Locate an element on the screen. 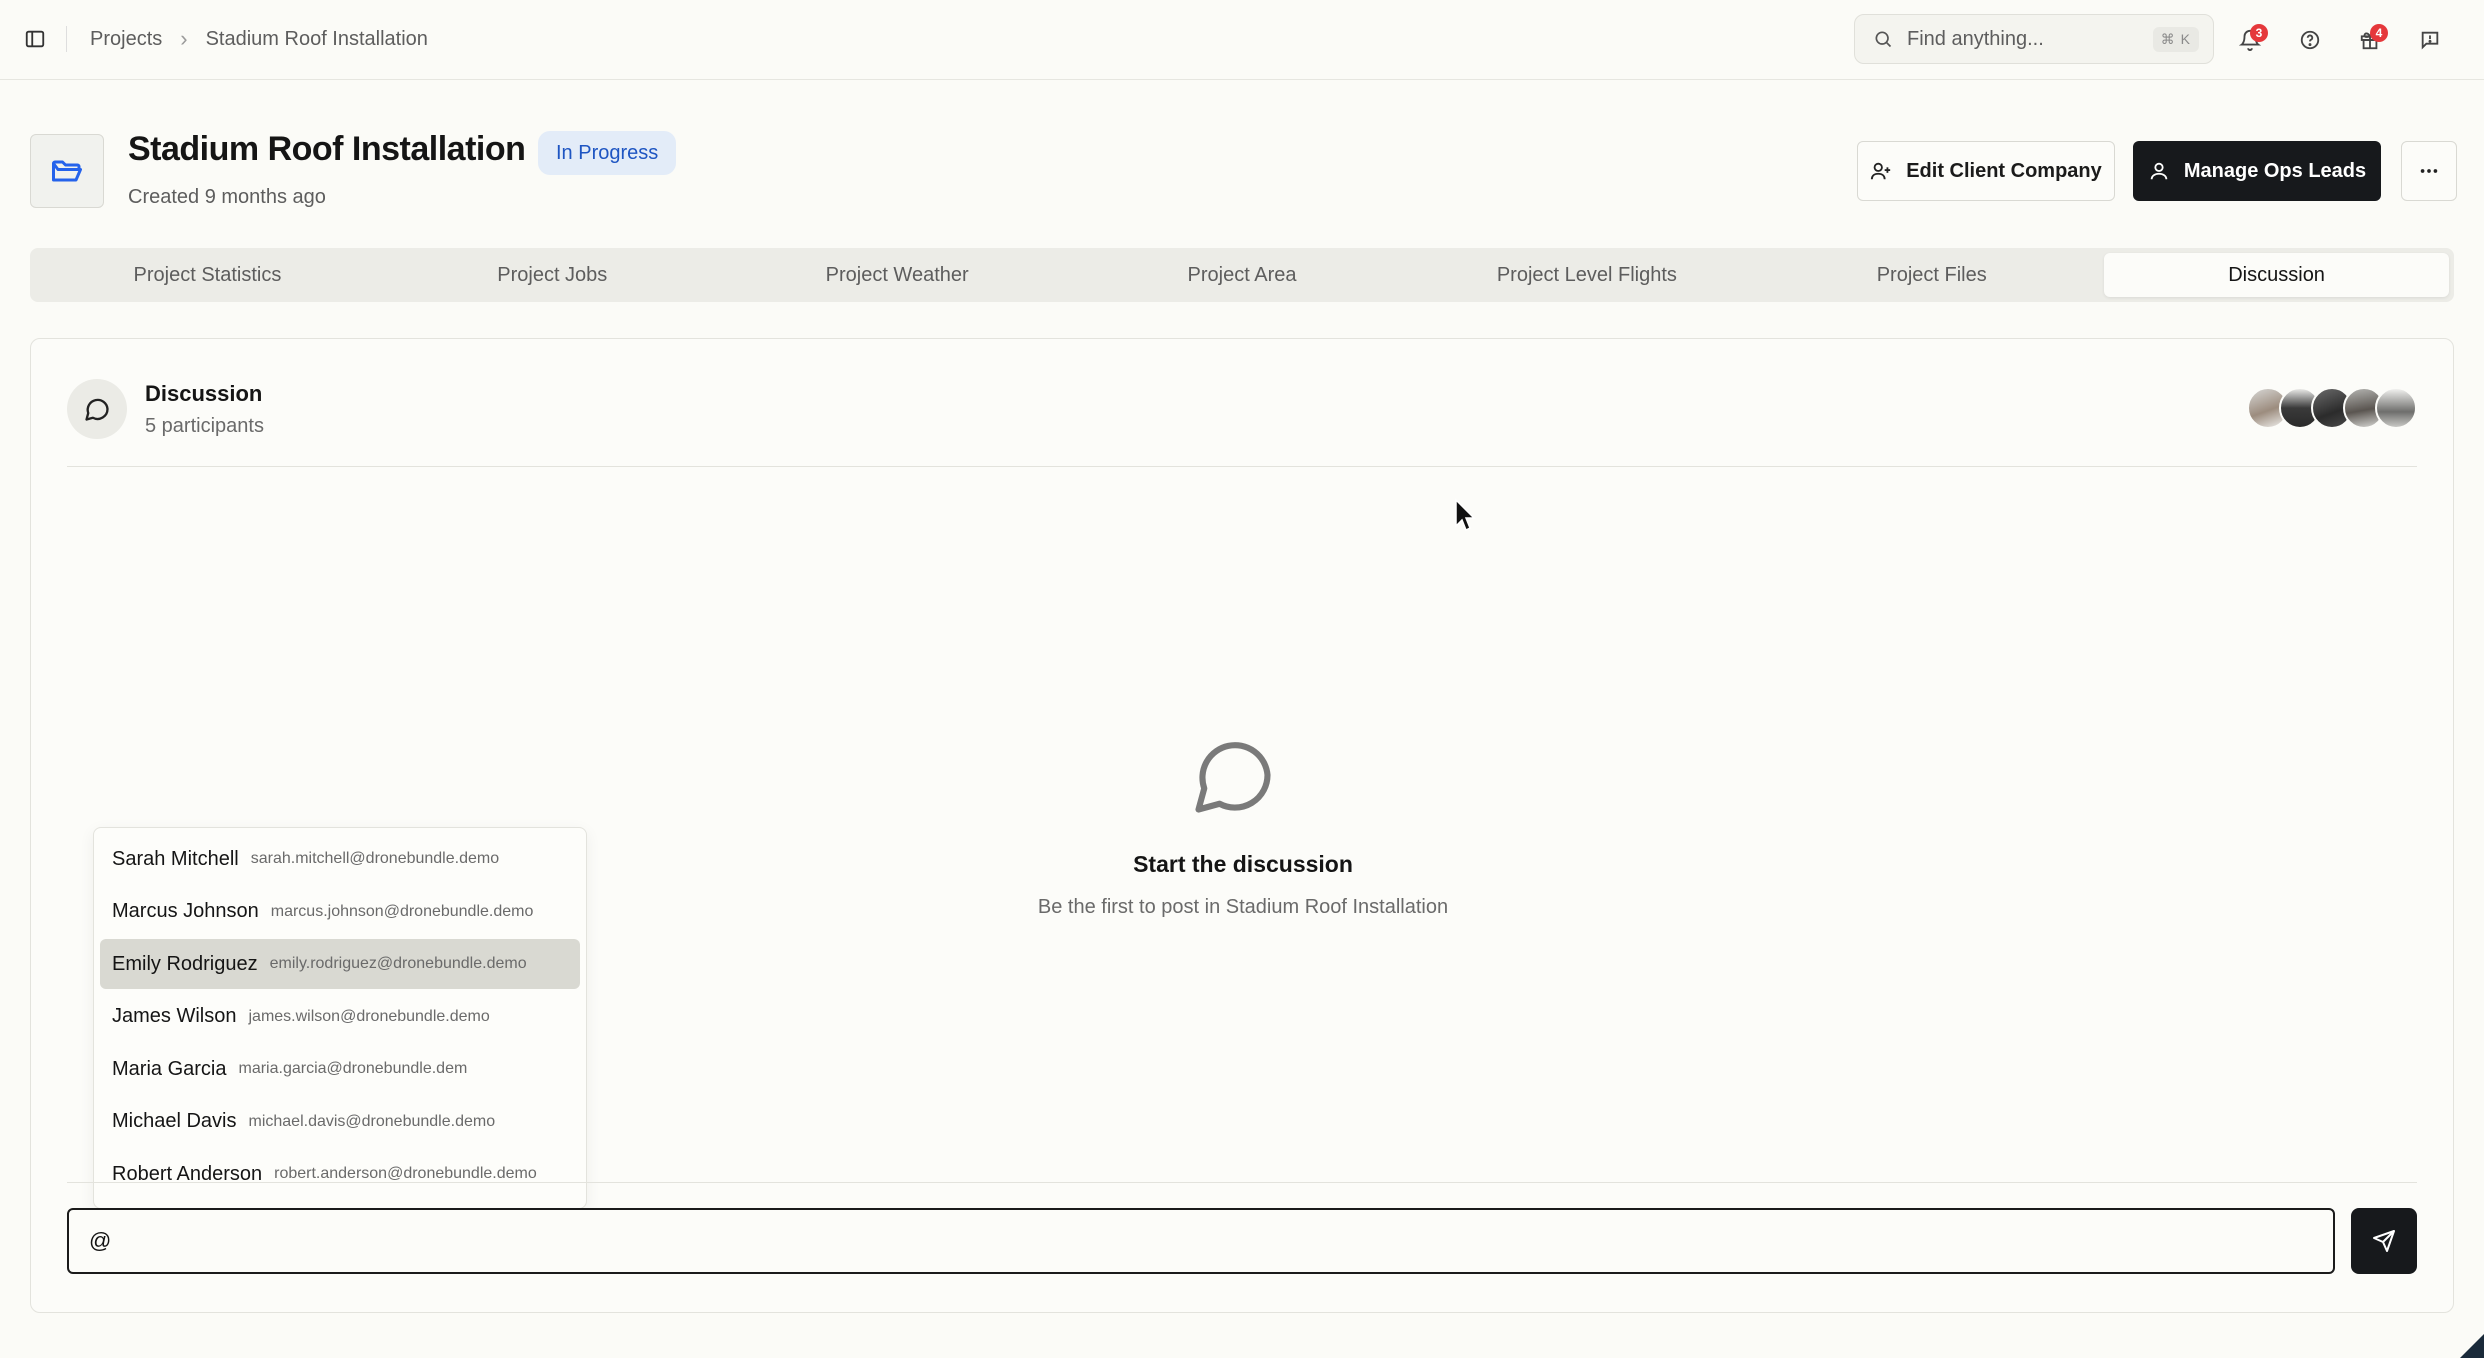 The height and width of the screenshot is (1358, 2484). more-options-button is located at coordinates (2429, 171).